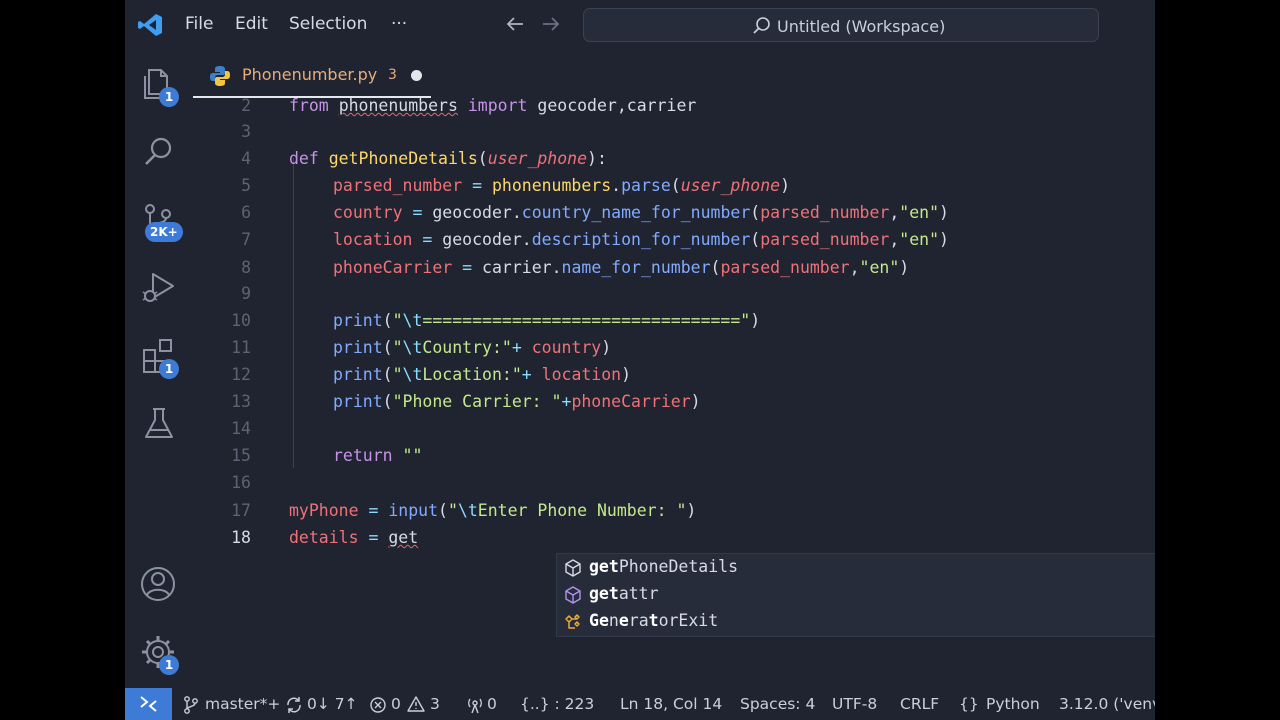 This screenshot has width=1280, height=720. What do you see at coordinates (517, 401) in the screenshot?
I see `code-line-13: print("Phone Carrier: "+phoneCarrier)` at bounding box center [517, 401].